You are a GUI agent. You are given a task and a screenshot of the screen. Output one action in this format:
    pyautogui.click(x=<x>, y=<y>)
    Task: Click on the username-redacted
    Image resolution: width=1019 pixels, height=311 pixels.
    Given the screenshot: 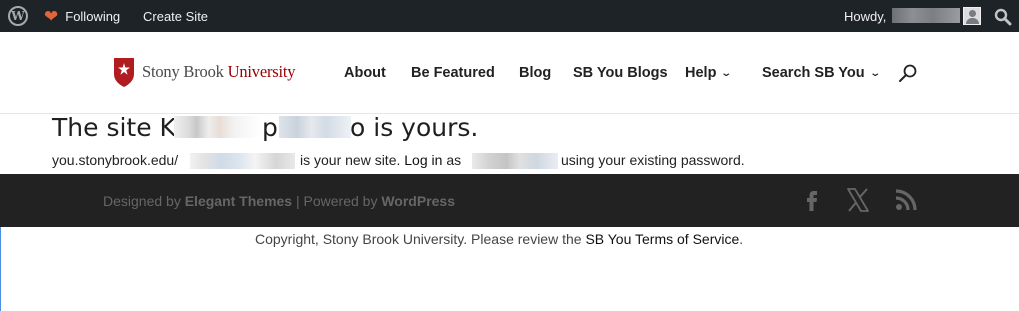 What is the action you would take?
    pyautogui.click(x=926, y=15)
    